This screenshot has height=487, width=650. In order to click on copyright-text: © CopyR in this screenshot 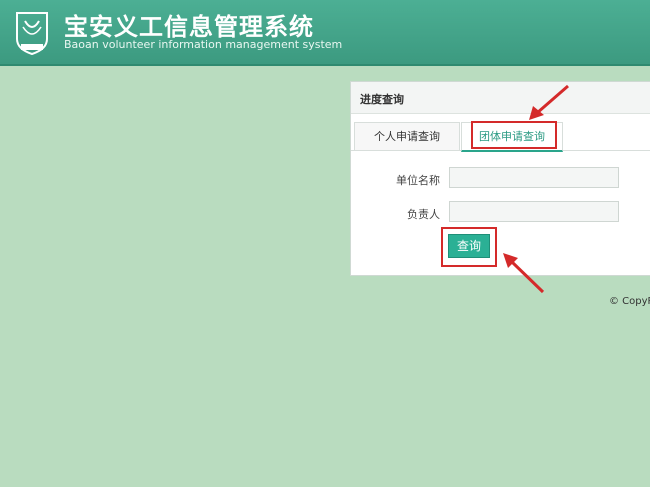, I will do `click(629, 301)`.